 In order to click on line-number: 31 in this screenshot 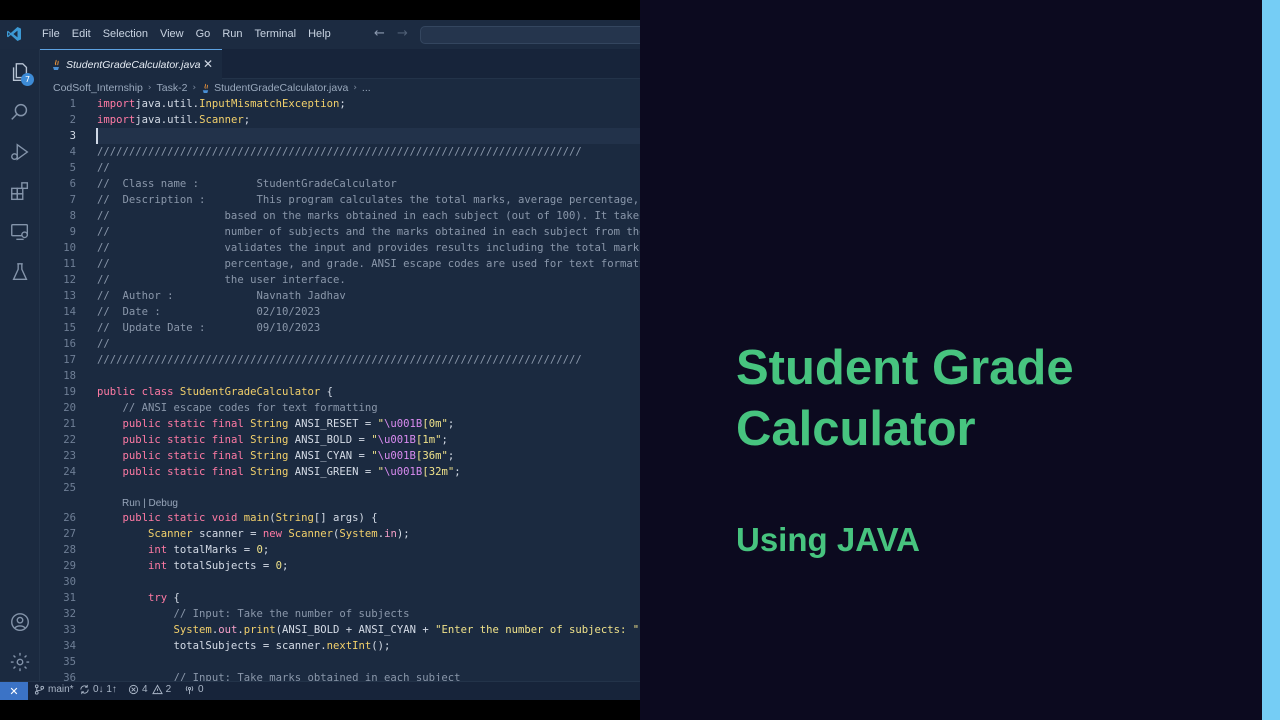, I will do `click(69, 598)`.